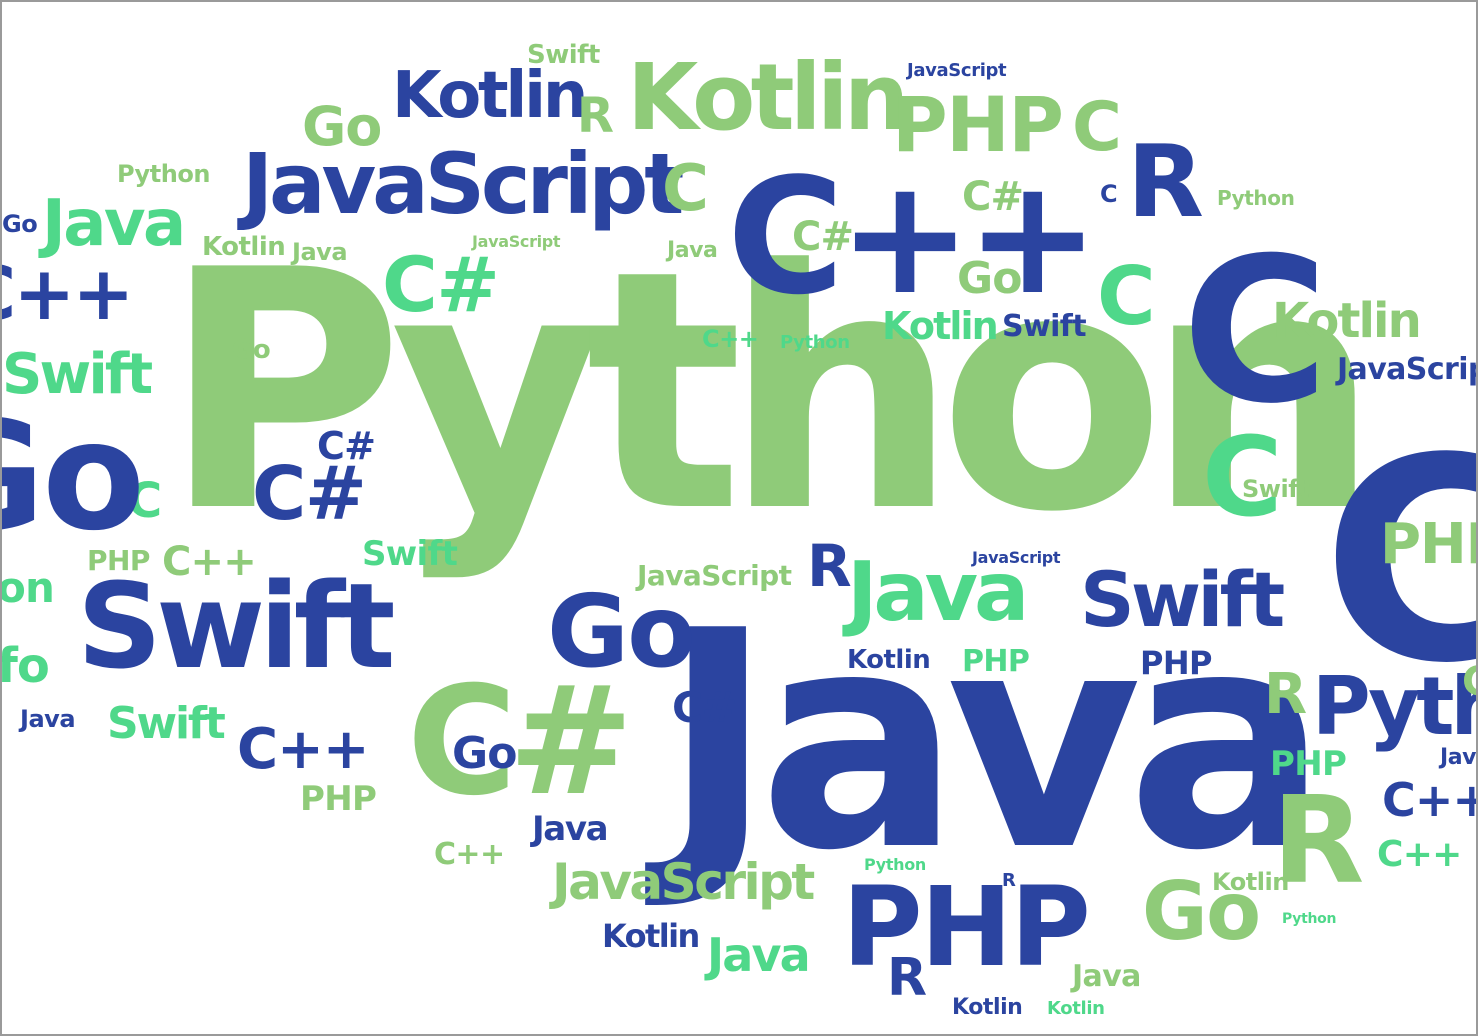 The height and width of the screenshot is (1036, 1478). I want to click on word-php-small-mid: PHP, so click(996, 661).